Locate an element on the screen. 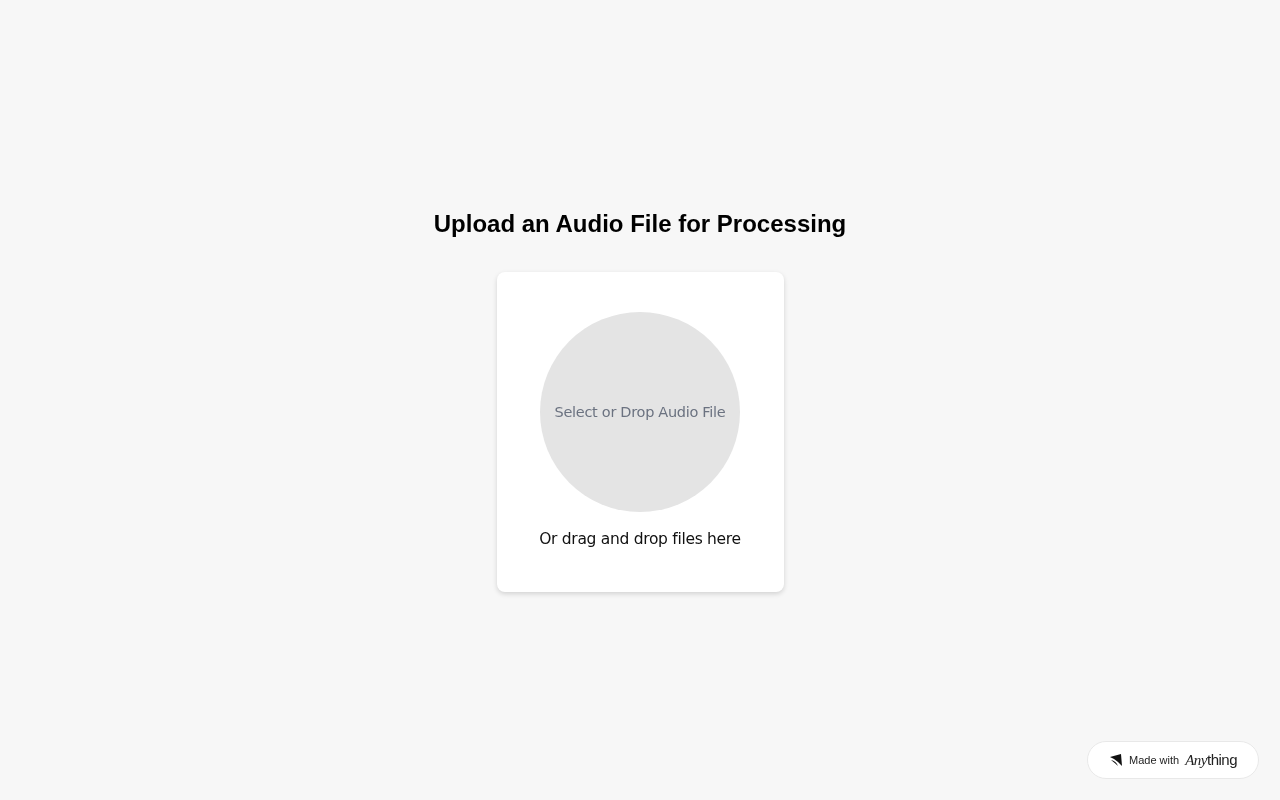 Image resolution: width=1280 pixels, height=800 pixels. drop-hint: Or drag and drop files here is located at coordinates (640, 539).